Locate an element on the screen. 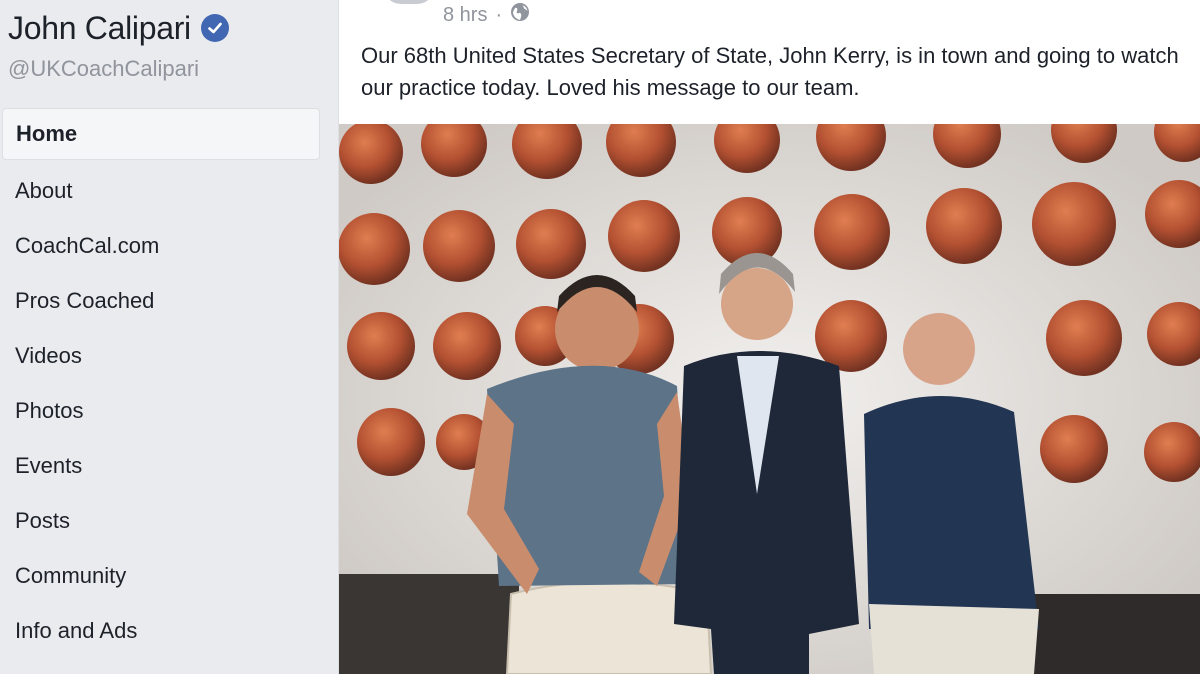 This screenshot has height=674, width=1200. verified-badge-icon is located at coordinates (214, 28).